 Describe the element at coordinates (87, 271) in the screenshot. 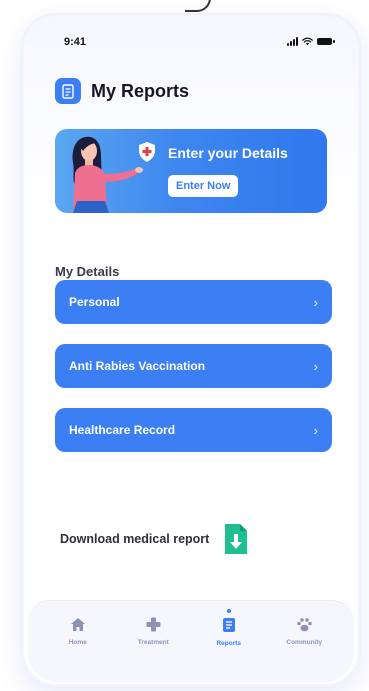

I see `section-title: My Details` at that location.